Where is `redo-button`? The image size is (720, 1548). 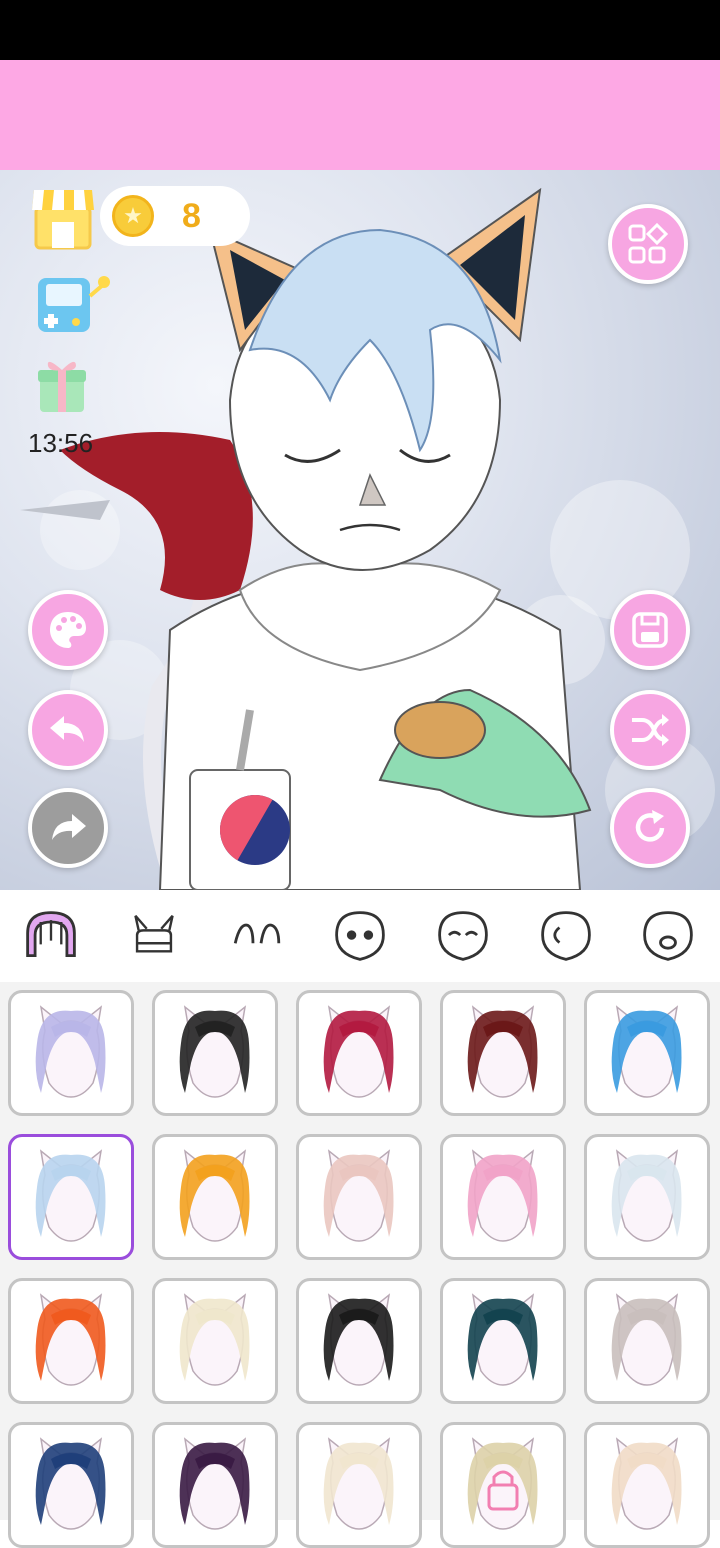
redo-button is located at coordinates (68, 828).